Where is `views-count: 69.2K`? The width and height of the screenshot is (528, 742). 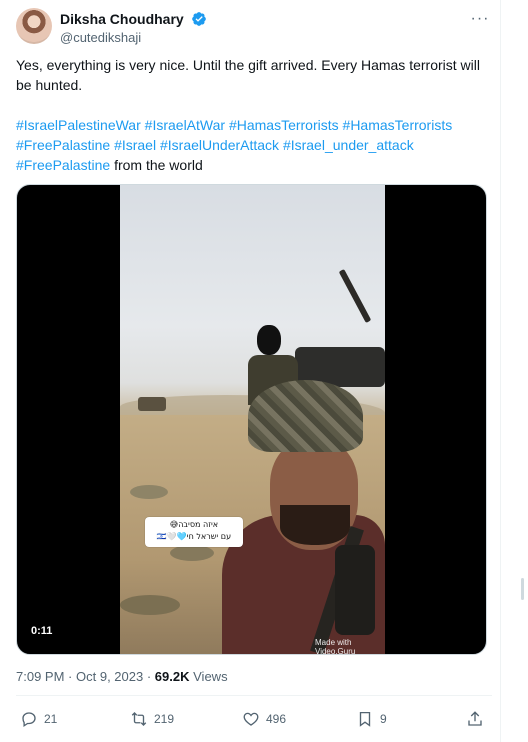
views-count: 69.2K is located at coordinates (172, 676).